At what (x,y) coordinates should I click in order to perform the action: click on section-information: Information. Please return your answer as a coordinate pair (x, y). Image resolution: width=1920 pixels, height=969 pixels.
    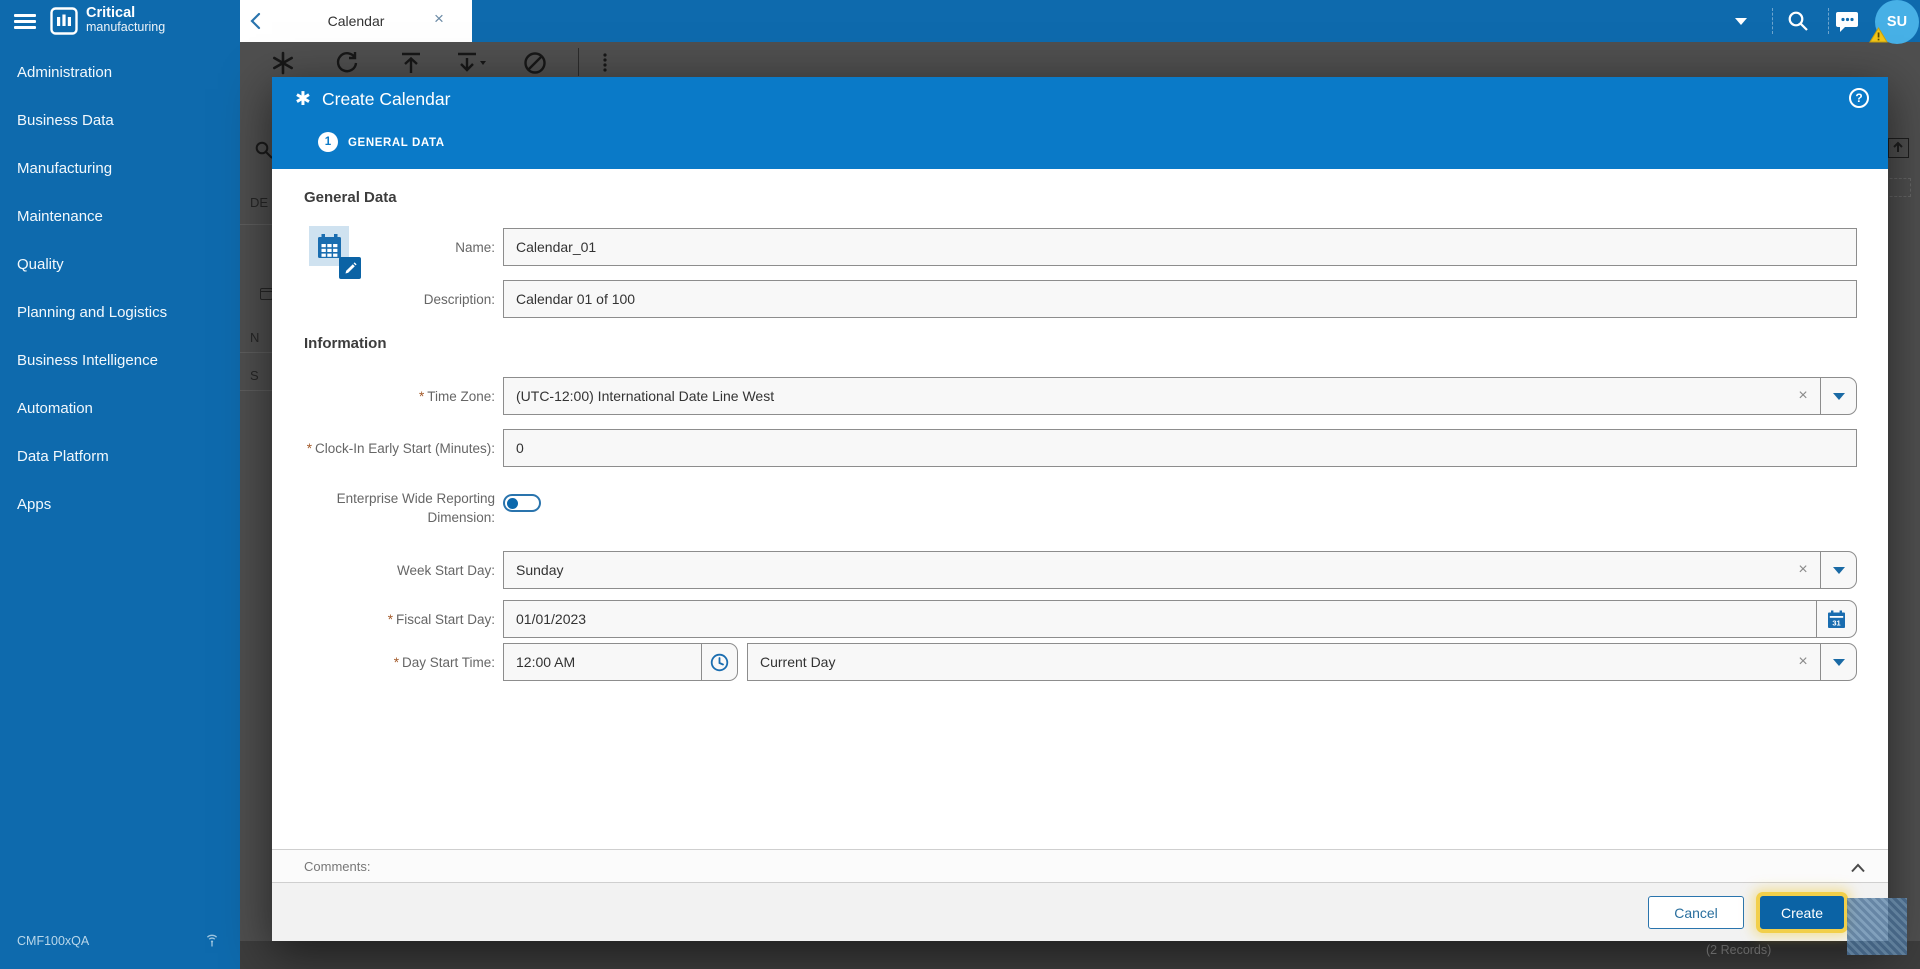
    Looking at the image, I should click on (345, 343).